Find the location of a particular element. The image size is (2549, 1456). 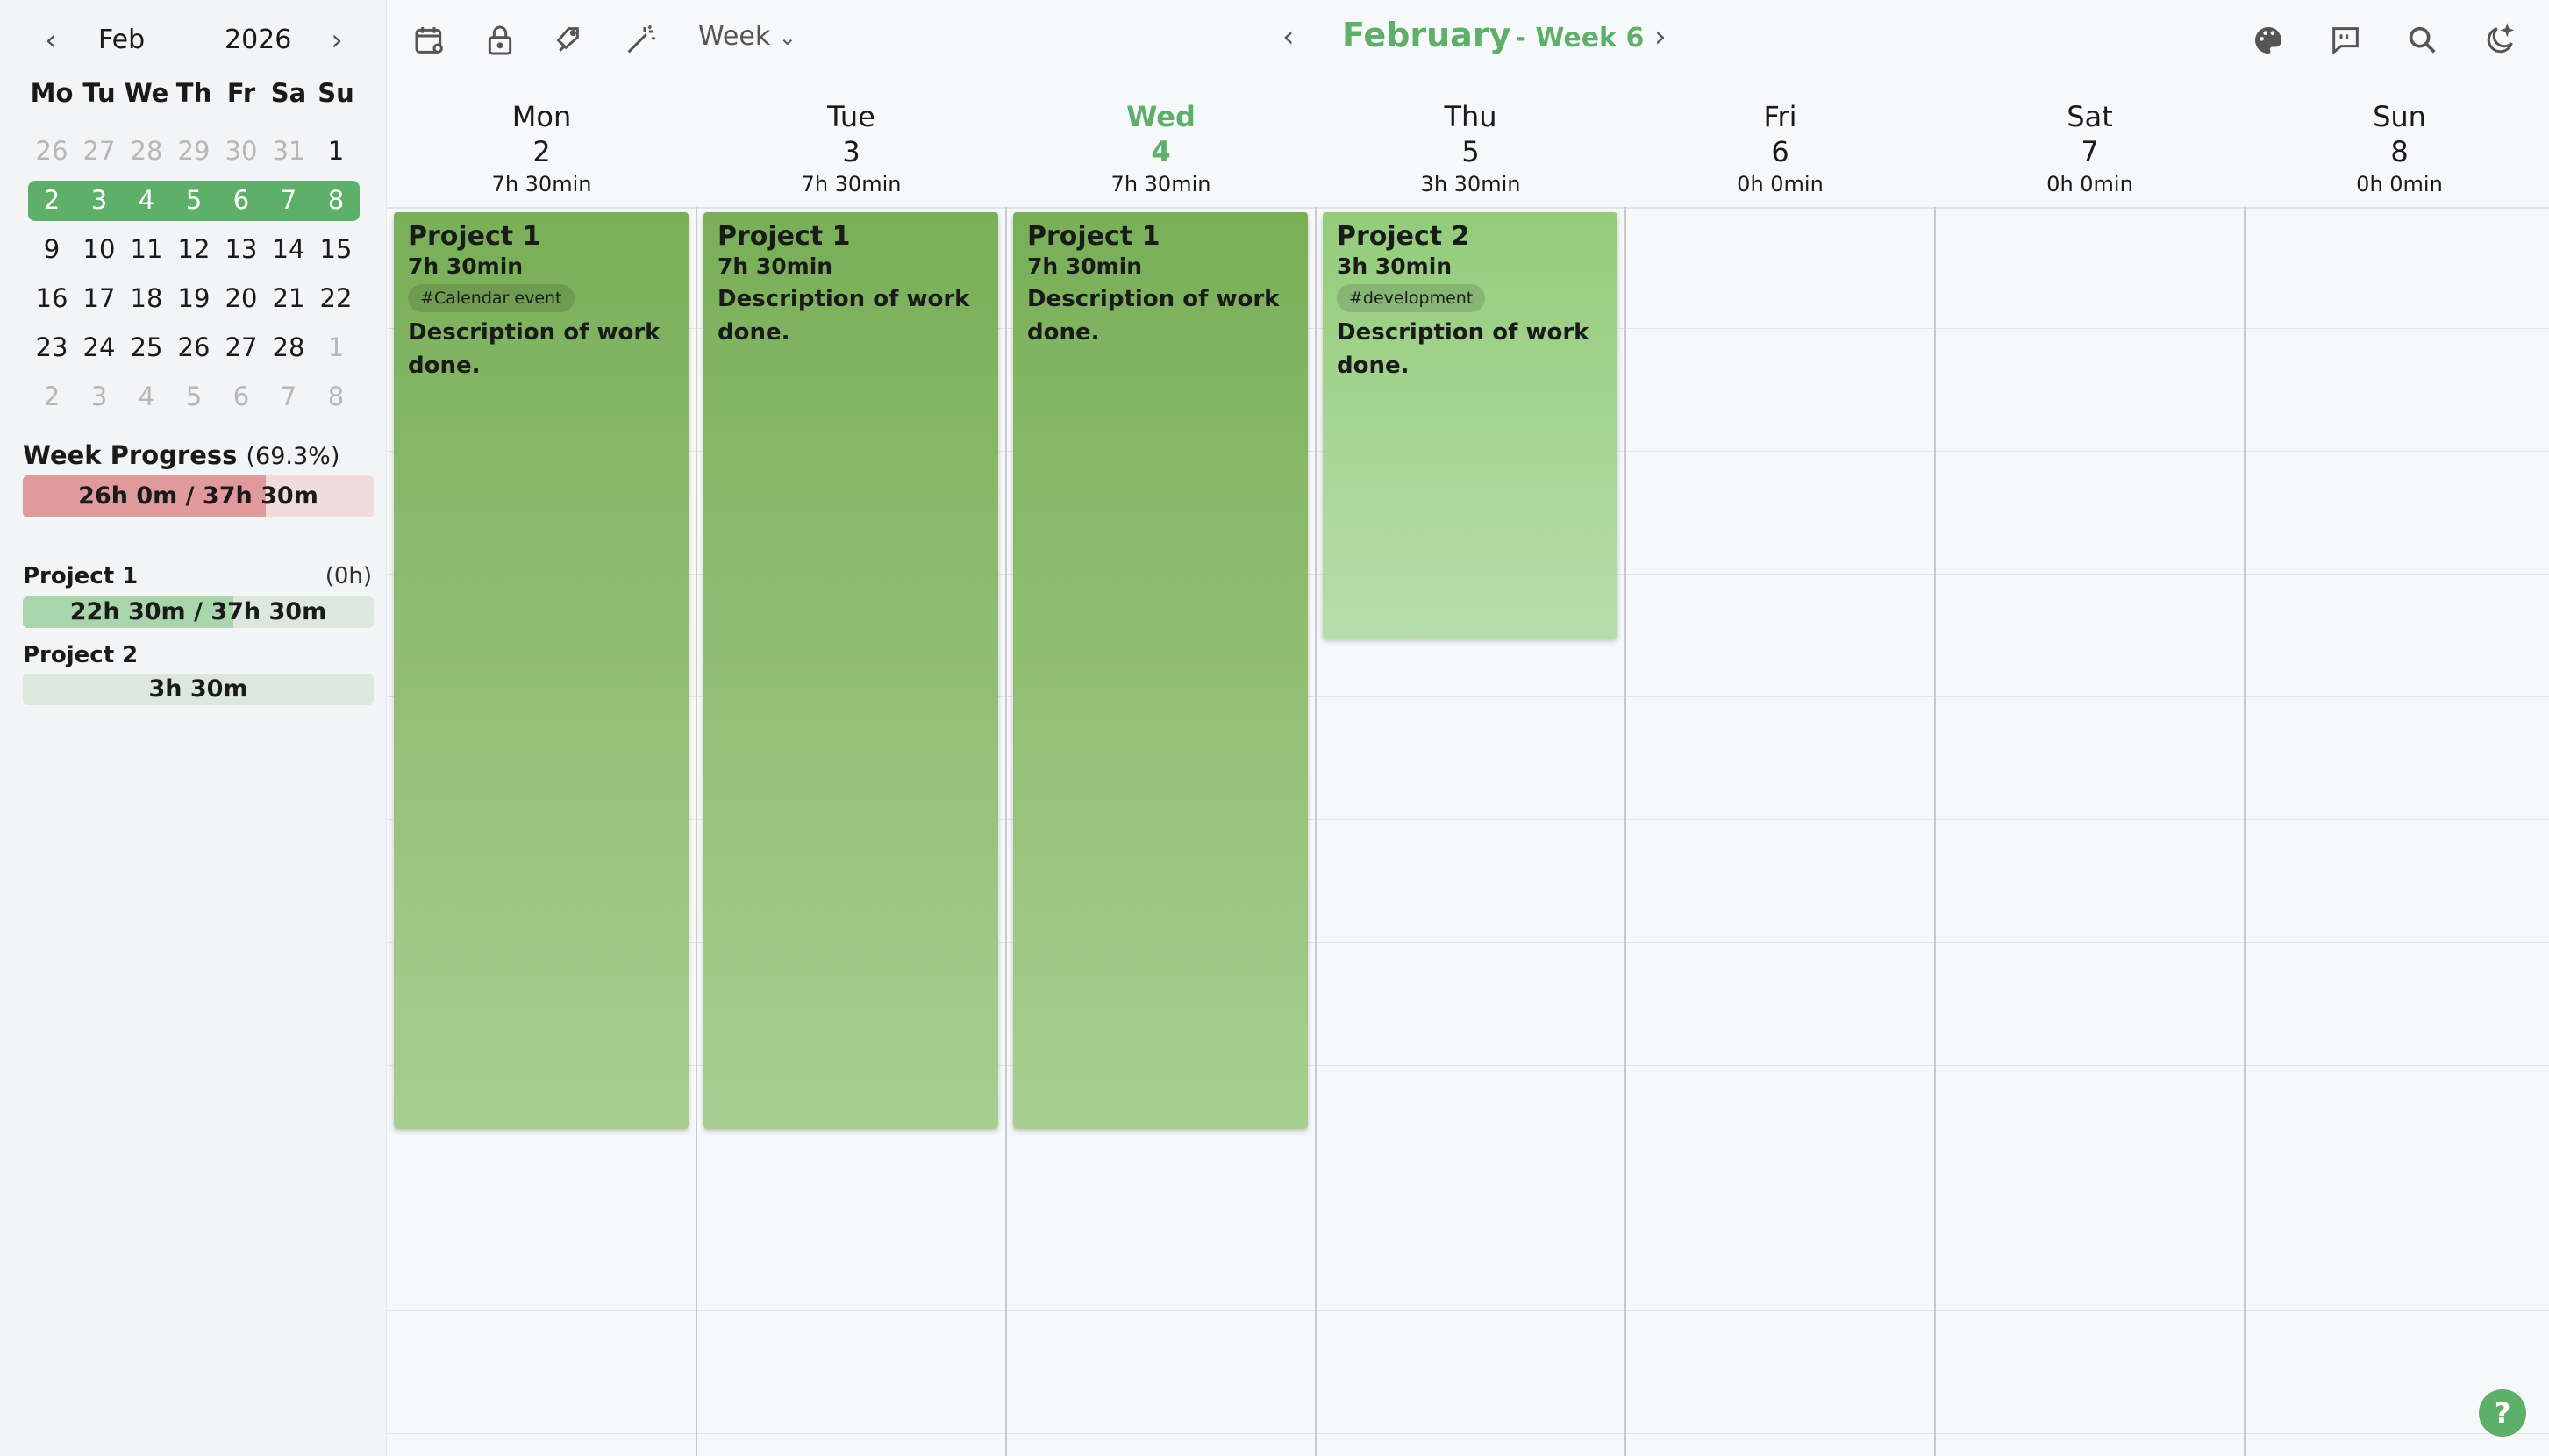

day-header-tue: Tue 3 7h 30min is located at coordinates (851, 148).